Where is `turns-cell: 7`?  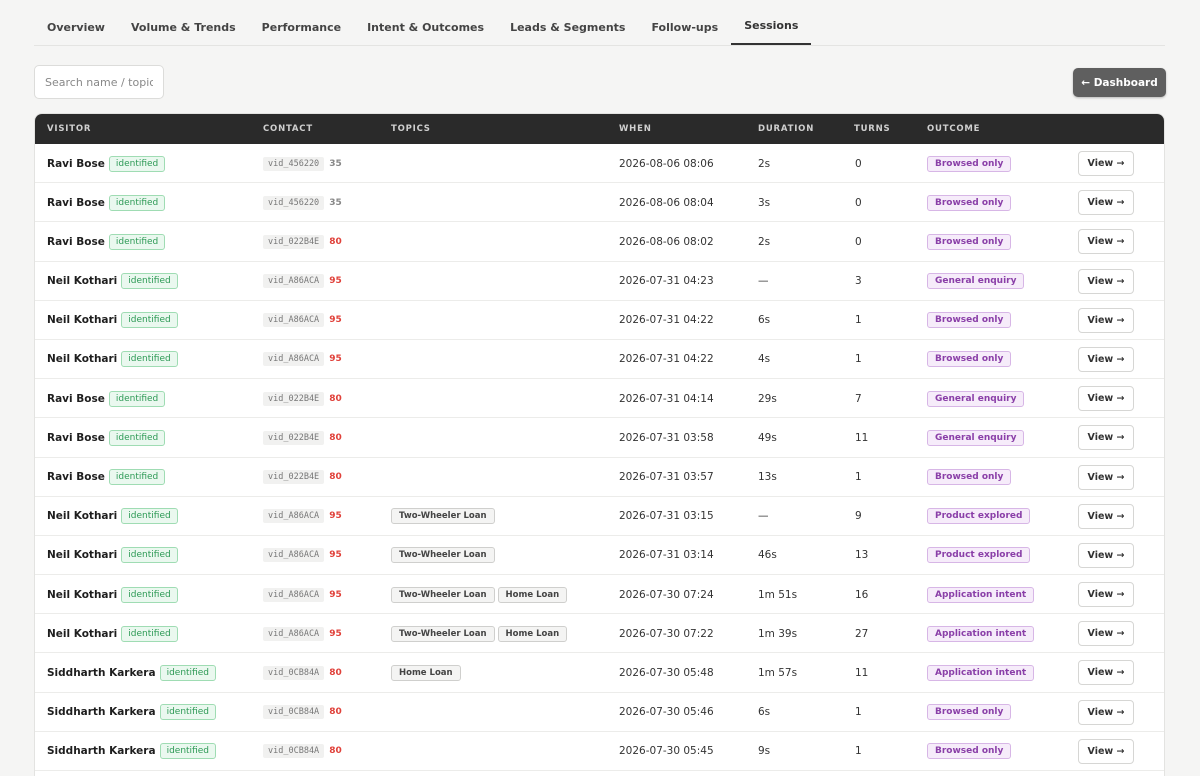
turns-cell: 7 is located at coordinates (858, 398).